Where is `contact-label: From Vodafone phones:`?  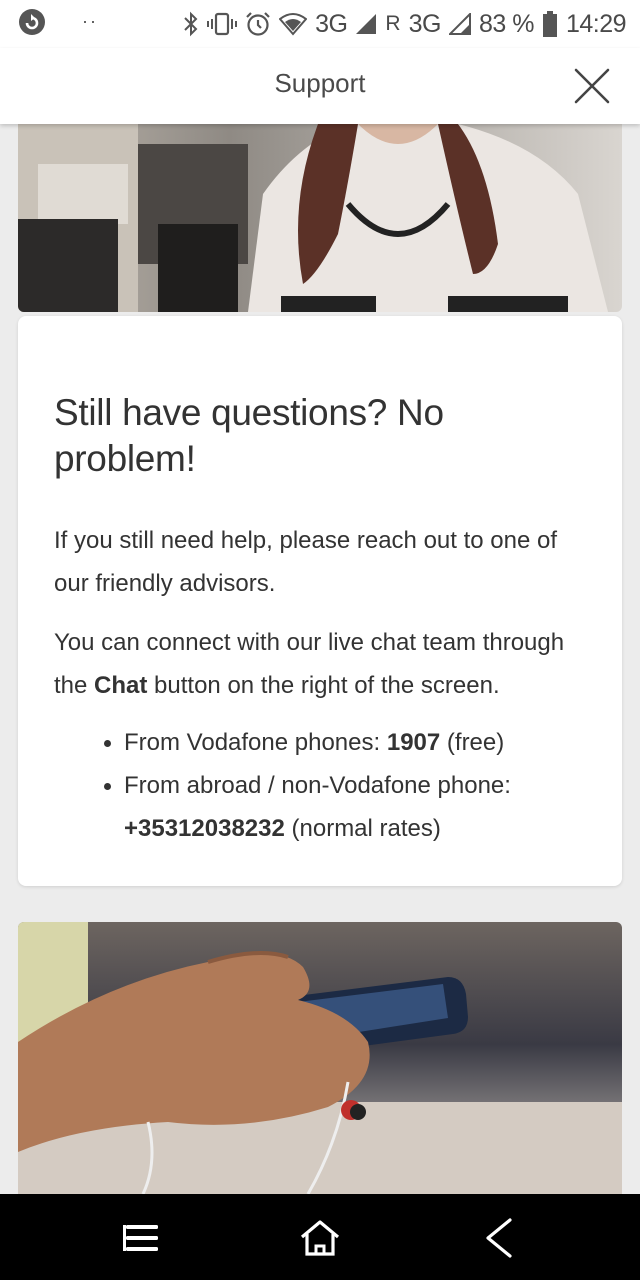
contact-label: From Vodafone phones: is located at coordinates (255, 742).